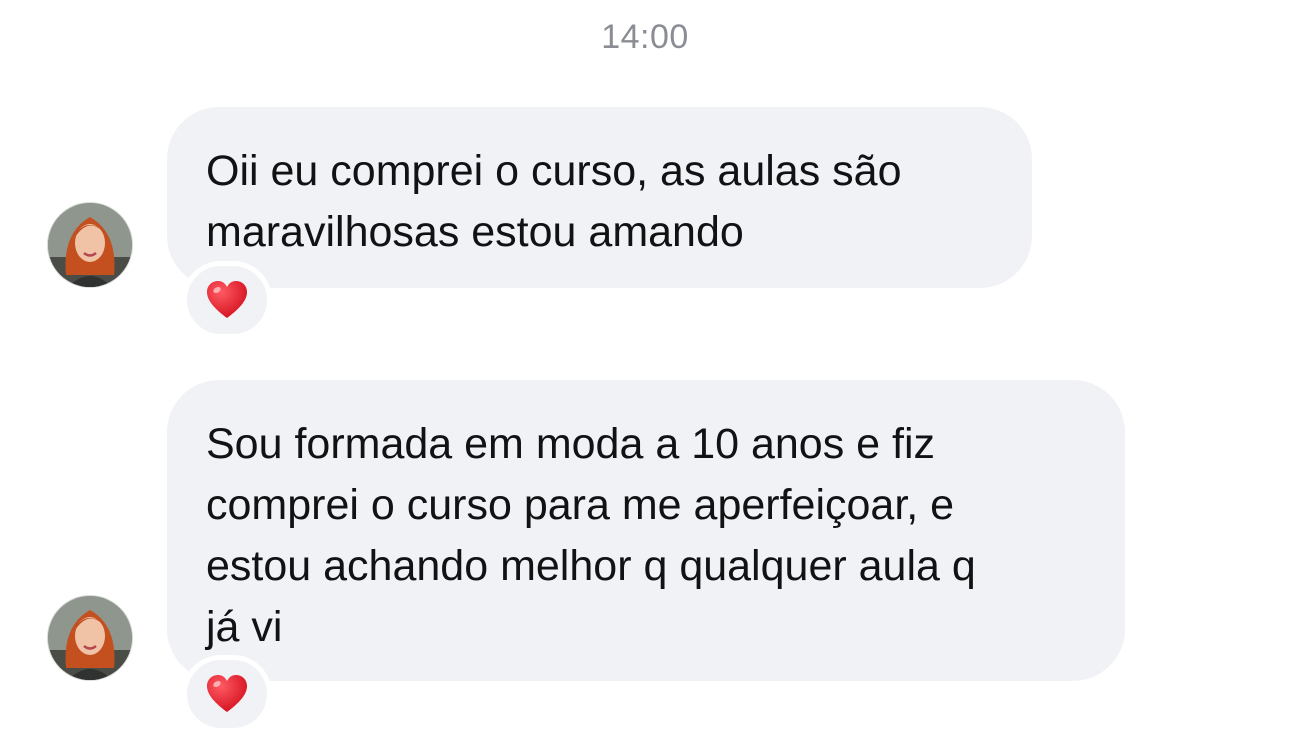 This screenshot has width=1290, height=751. Describe the element at coordinates (554, 171) in the screenshot. I see `message-text-line: Oii eu comprei o curso, as aulas são` at that location.